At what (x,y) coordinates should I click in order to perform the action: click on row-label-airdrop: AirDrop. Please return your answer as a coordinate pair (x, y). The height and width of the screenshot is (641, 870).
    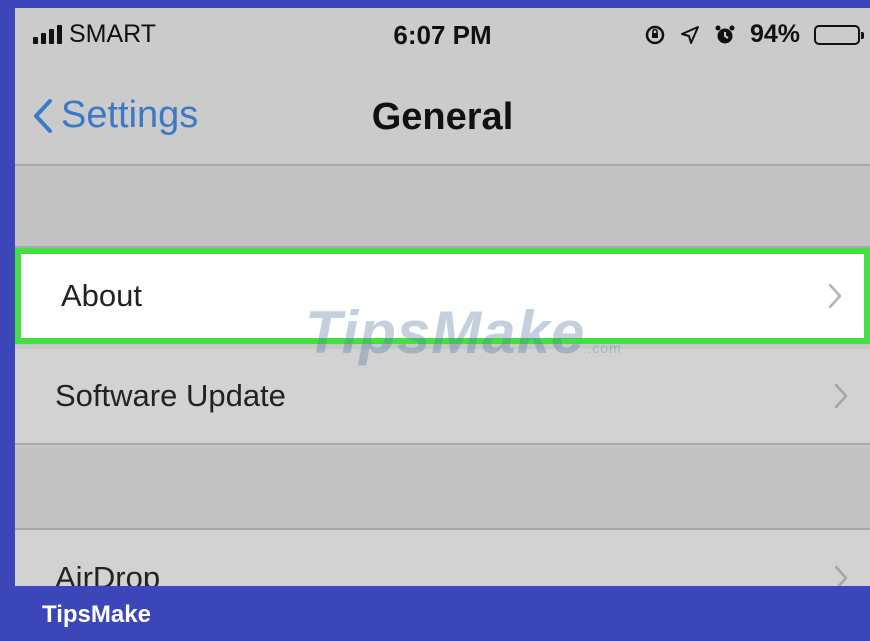
    Looking at the image, I should click on (108, 573).